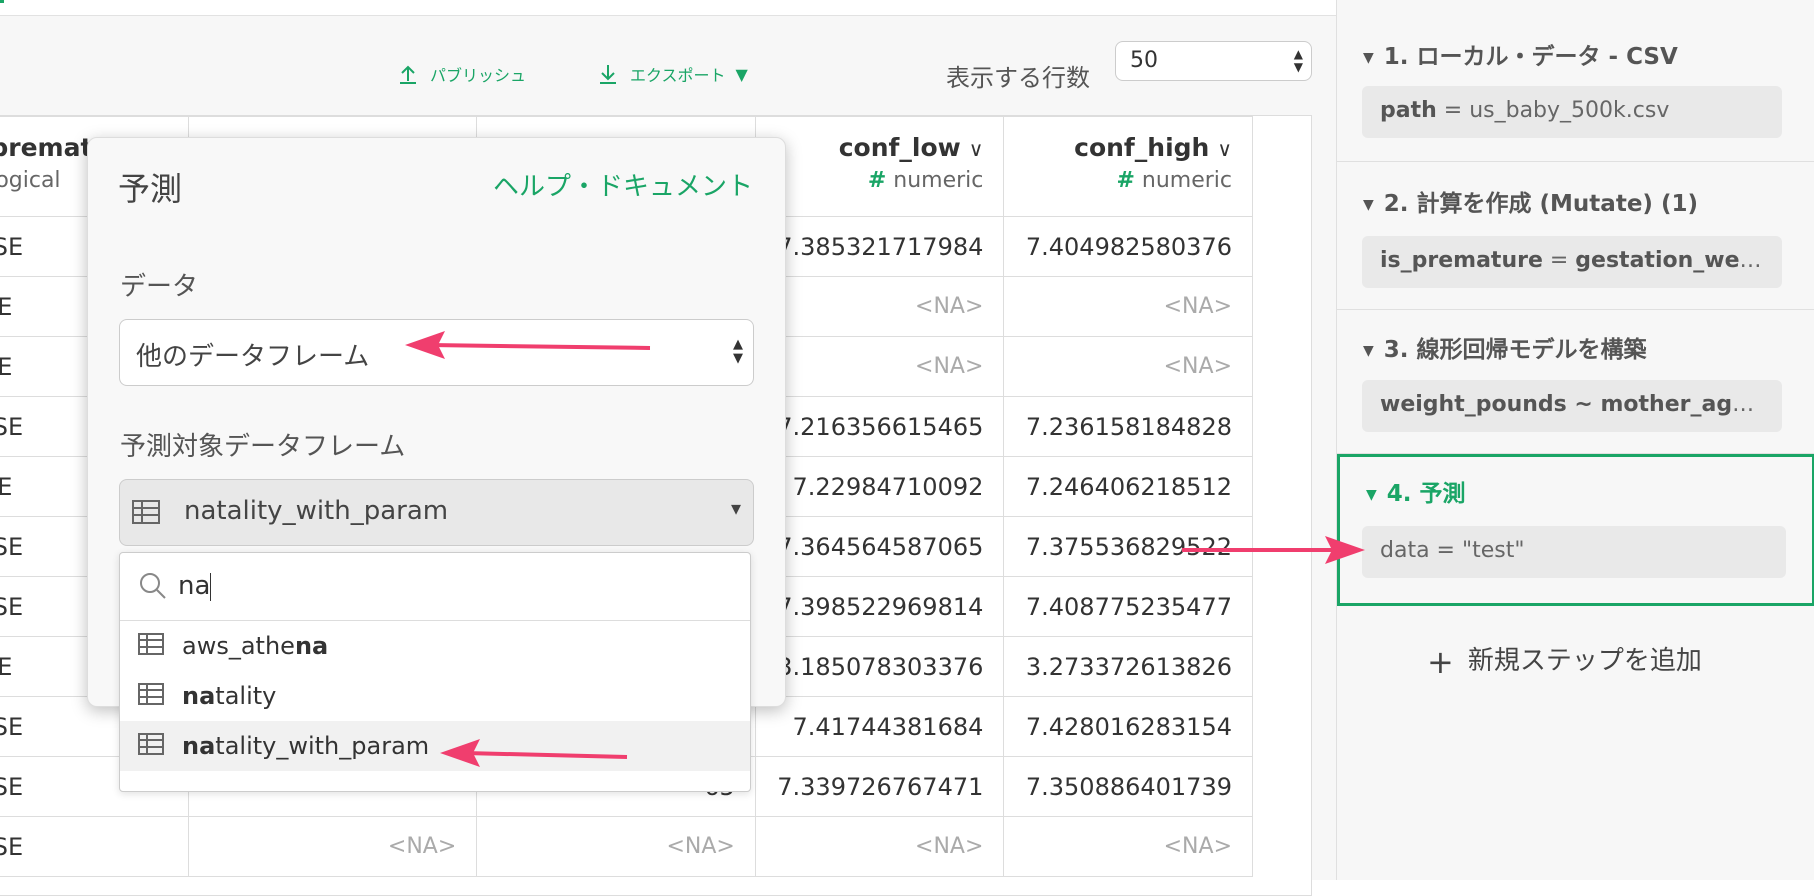 This screenshot has width=1814, height=896. What do you see at coordinates (195, 586) in the screenshot?
I see `search-input: na` at bounding box center [195, 586].